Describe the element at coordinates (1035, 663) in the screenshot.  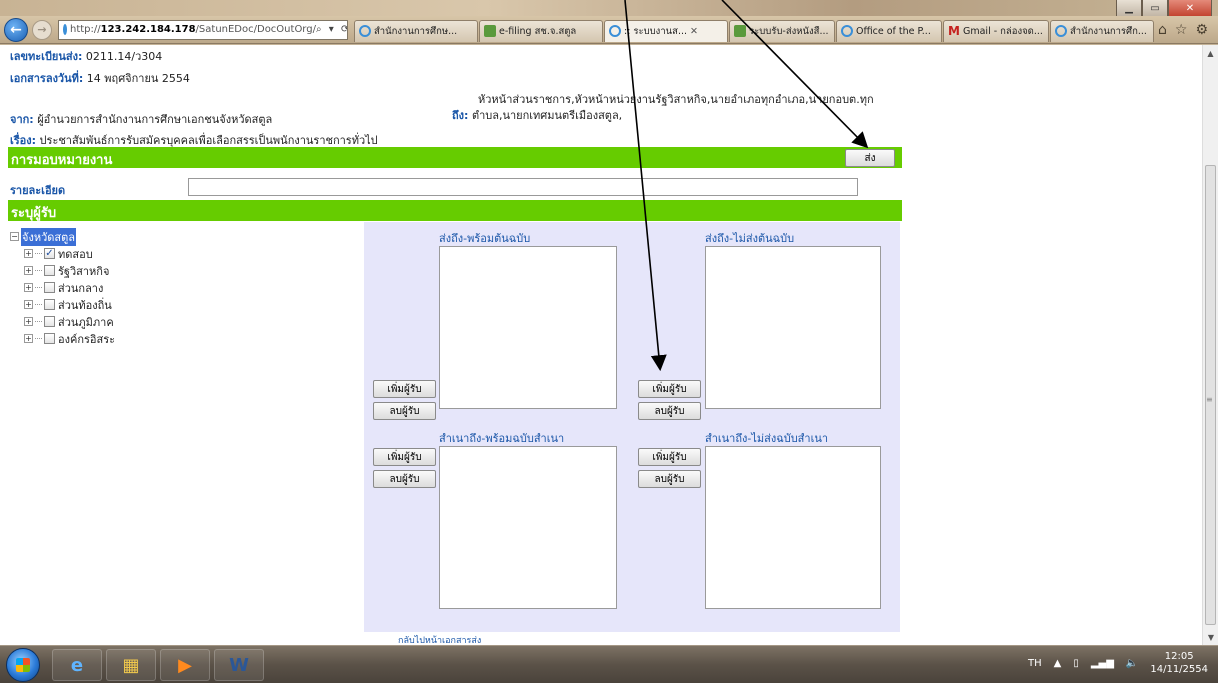
I see `language-indicator: TH` at that location.